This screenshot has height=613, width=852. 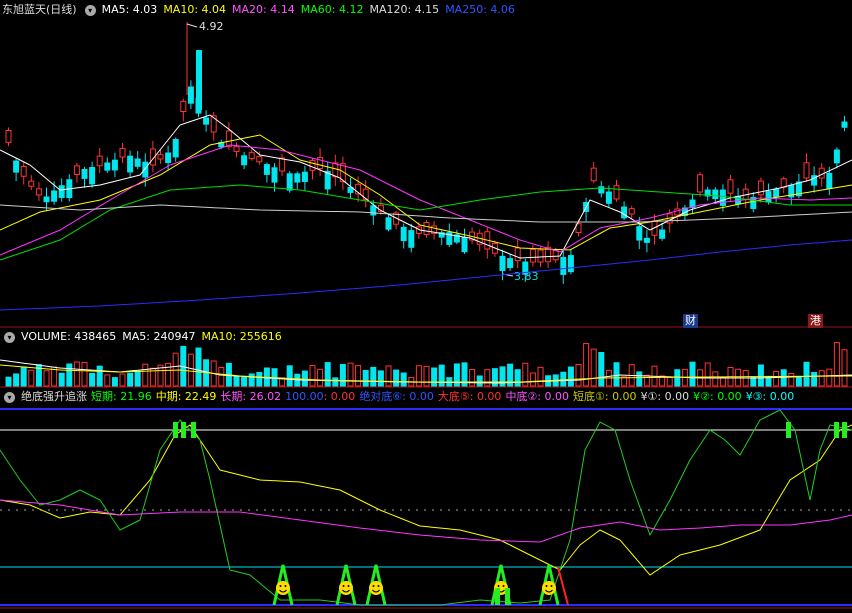 What do you see at coordinates (54, 396) in the screenshot?
I see `indicator-name: 绝底强升追涨` at bounding box center [54, 396].